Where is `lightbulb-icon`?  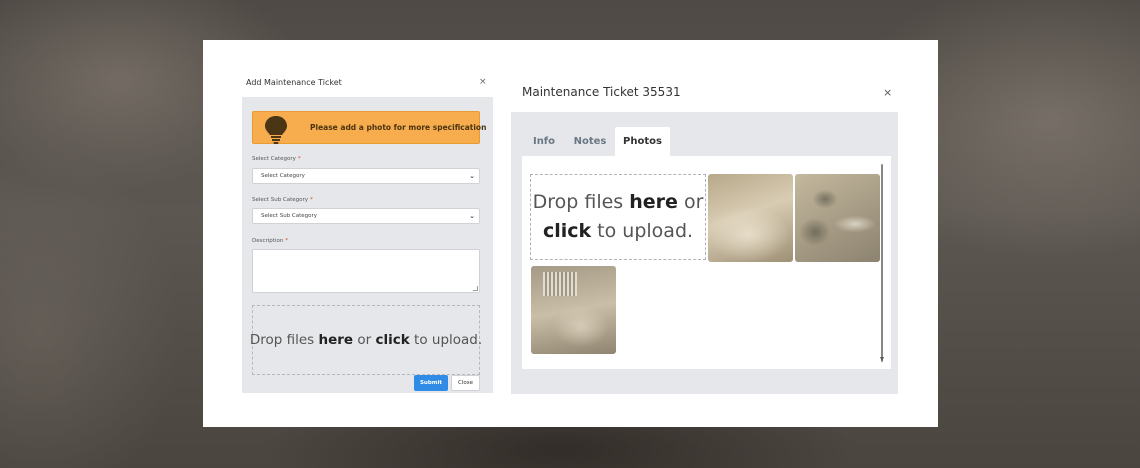 lightbulb-icon is located at coordinates (276, 130).